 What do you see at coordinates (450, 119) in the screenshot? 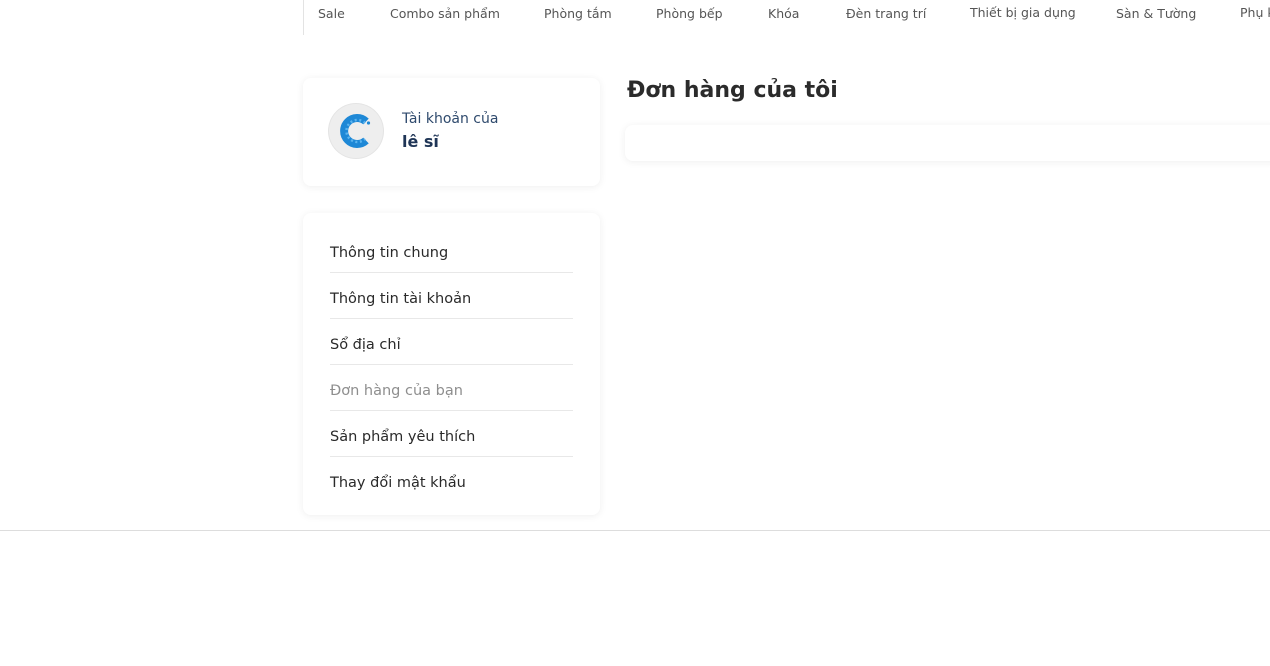
I see `account-caption: Tài khoản của` at bounding box center [450, 119].